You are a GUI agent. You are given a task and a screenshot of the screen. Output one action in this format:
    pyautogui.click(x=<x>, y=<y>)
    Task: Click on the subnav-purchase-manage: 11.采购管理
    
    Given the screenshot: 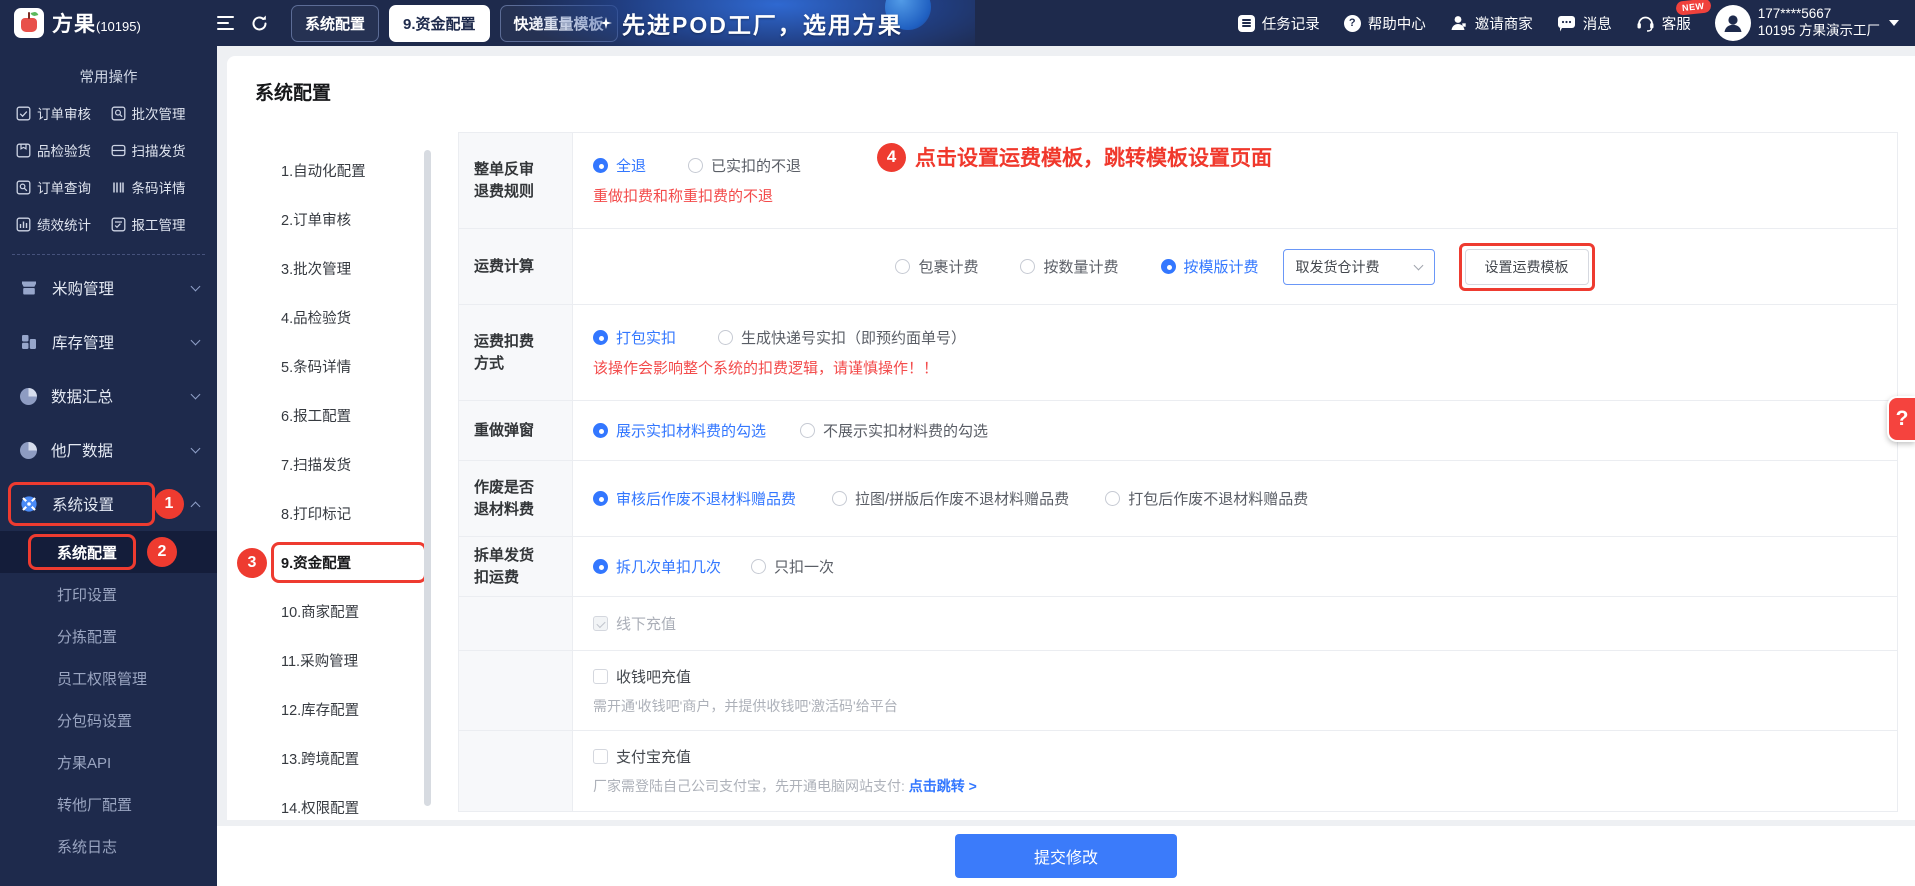 What is the action you would take?
    pyautogui.click(x=338, y=660)
    